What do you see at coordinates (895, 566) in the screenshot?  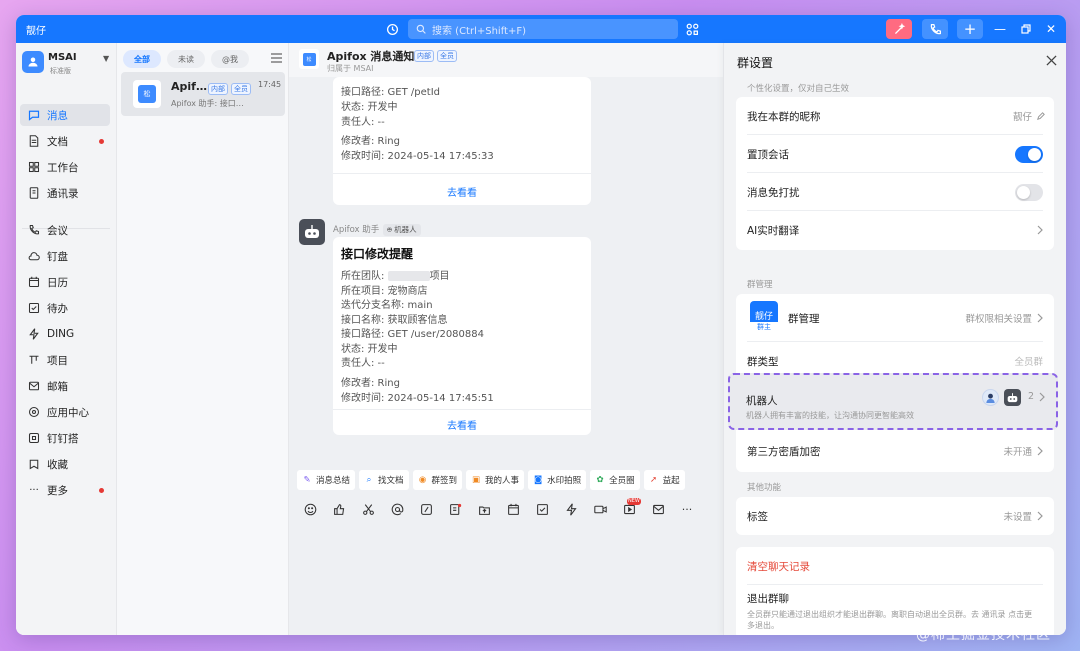 I see `clear-history-row: 清空聊天记录` at bounding box center [895, 566].